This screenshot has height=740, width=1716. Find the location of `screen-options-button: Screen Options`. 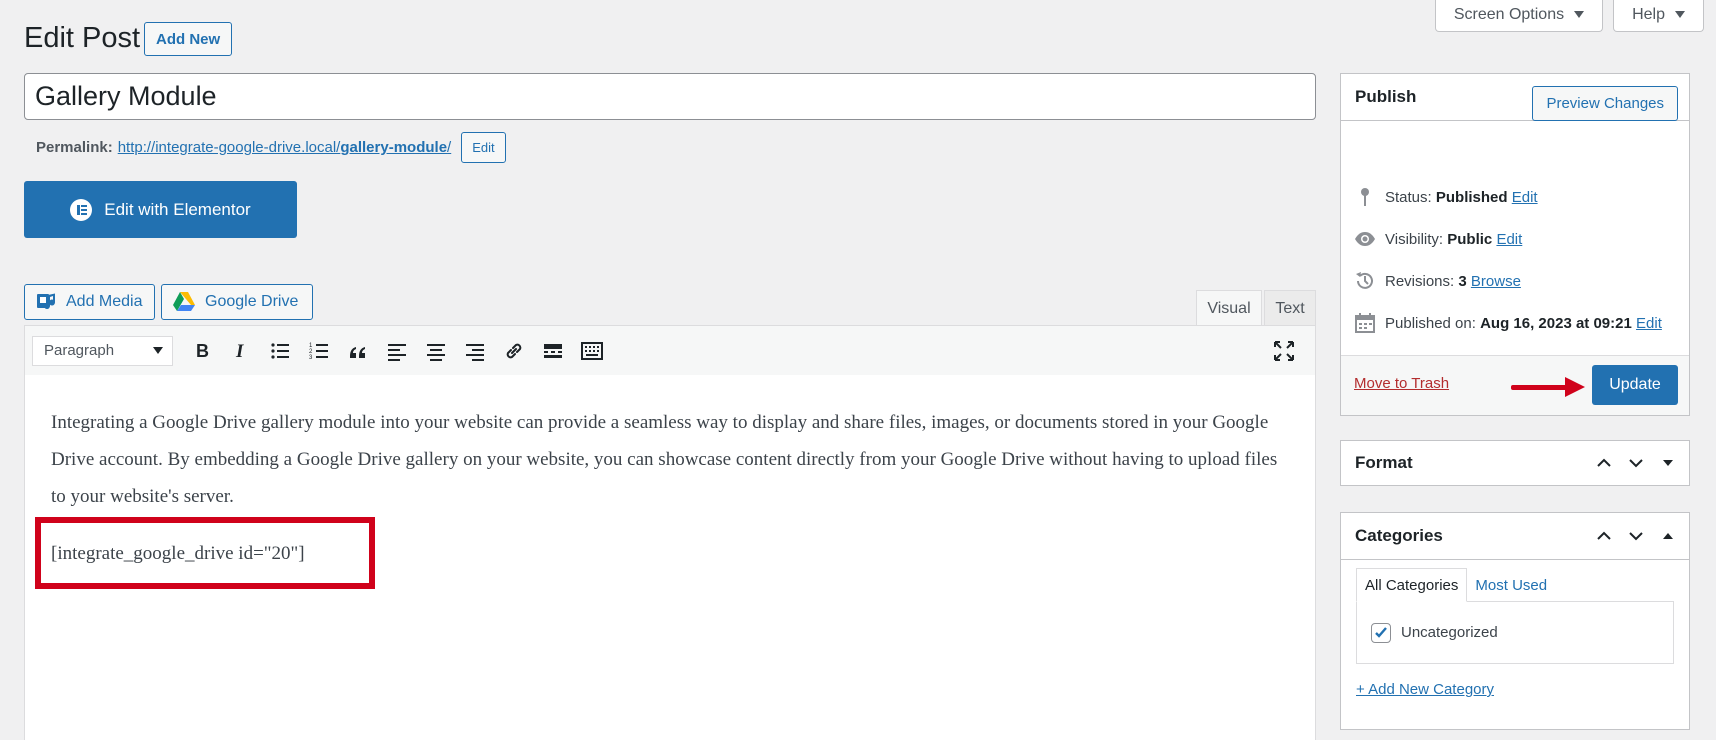

screen-options-button: Screen Options is located at coordinates (1519, 16).